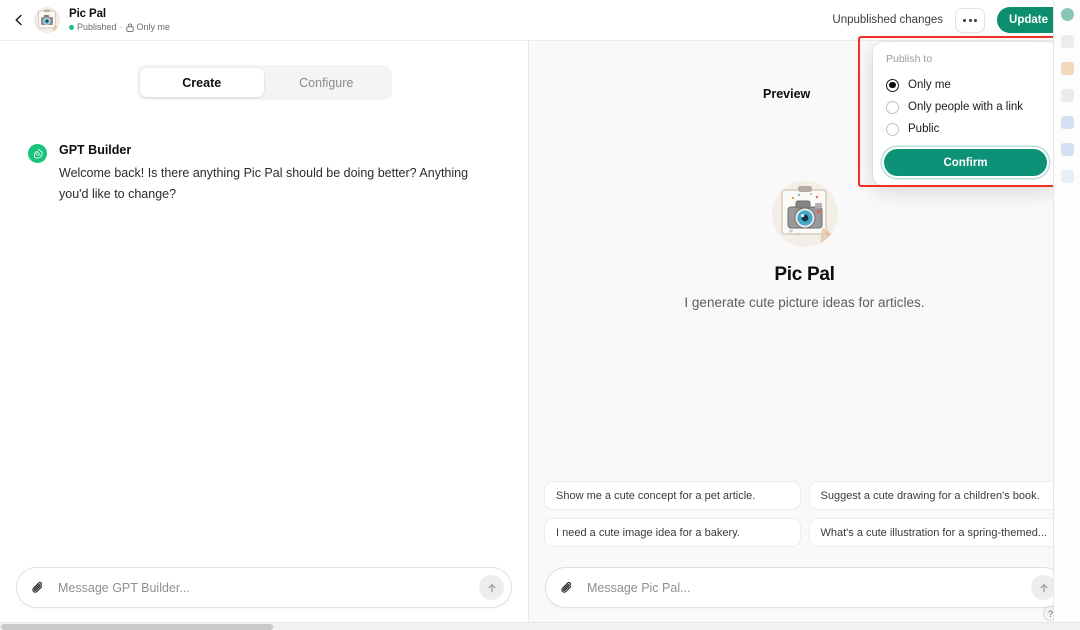 This screenshot has height=630, width=1080. What do you see at coordinates (804, 274) in the screenshot?
I see `preview-gpt-name: Pic Pal` at bounding box center [804, 274].